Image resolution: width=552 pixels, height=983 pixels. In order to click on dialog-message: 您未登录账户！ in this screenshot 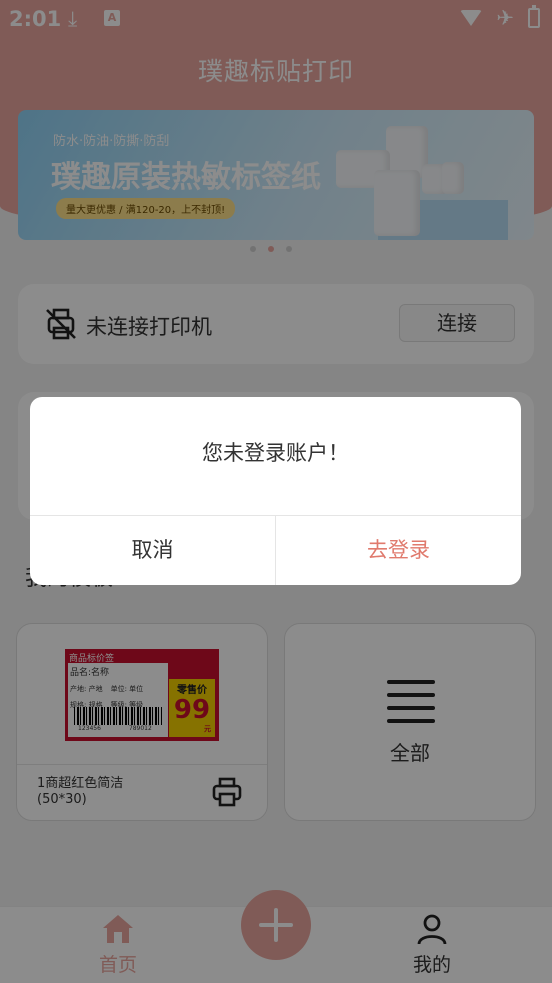, I will do `click(275, 453)`.